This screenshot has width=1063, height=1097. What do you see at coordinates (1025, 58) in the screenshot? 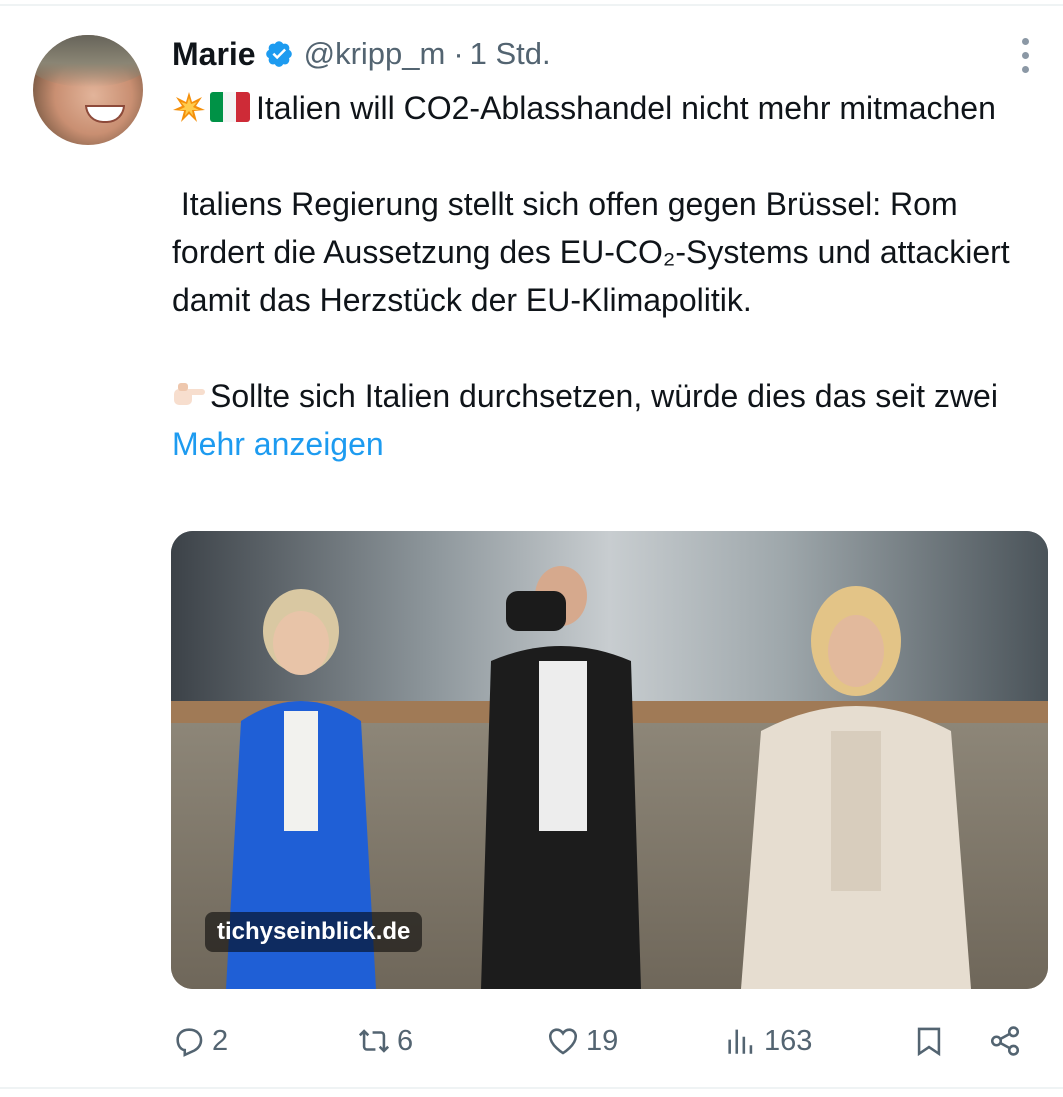
I see `more-options-icon` at bounding box center [1025, 58].